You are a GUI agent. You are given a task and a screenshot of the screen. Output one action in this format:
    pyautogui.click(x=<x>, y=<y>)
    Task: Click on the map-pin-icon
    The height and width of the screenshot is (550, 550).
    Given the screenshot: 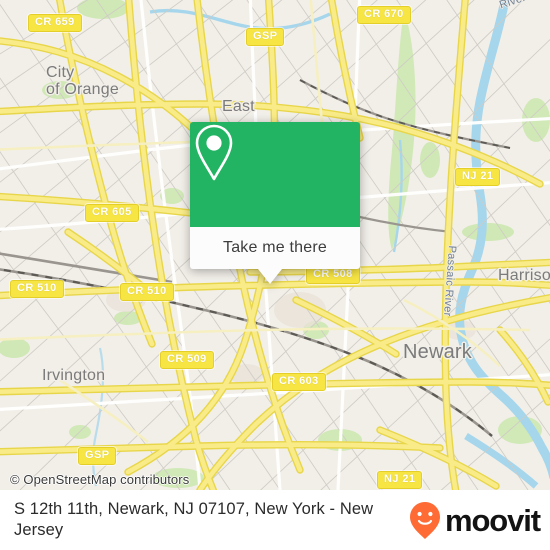 What is the action you would take?
    pyautogui.click(x=214, y=152)
    